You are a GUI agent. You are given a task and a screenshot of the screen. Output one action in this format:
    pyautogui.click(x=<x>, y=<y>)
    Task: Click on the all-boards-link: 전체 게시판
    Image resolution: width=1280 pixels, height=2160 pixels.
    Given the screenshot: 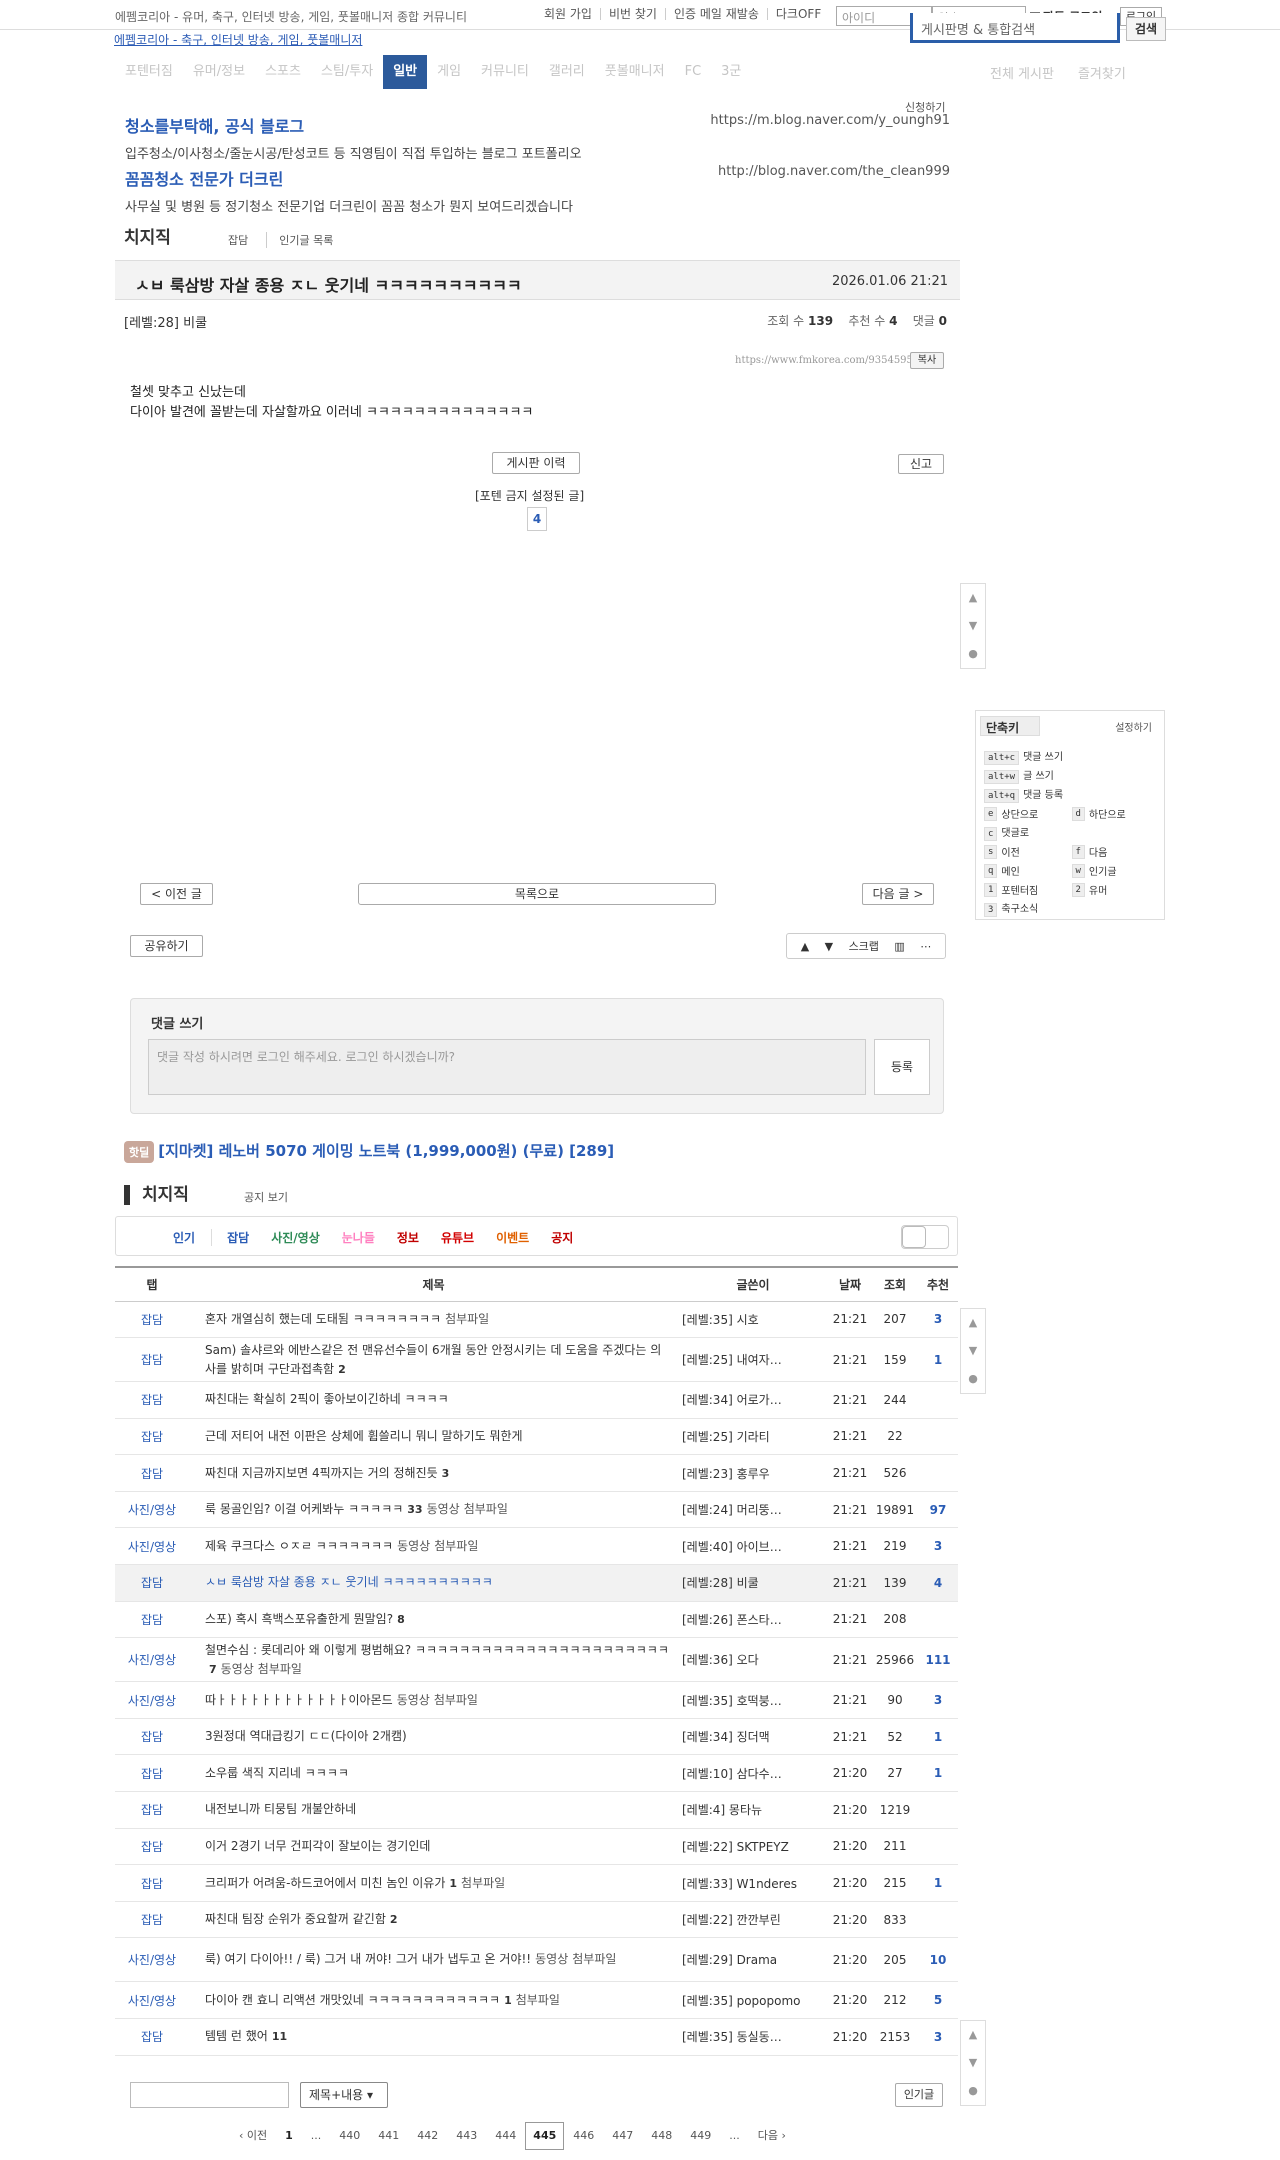 What is the action you would take?
    pyautogui.click(x=1022, y=72)
    